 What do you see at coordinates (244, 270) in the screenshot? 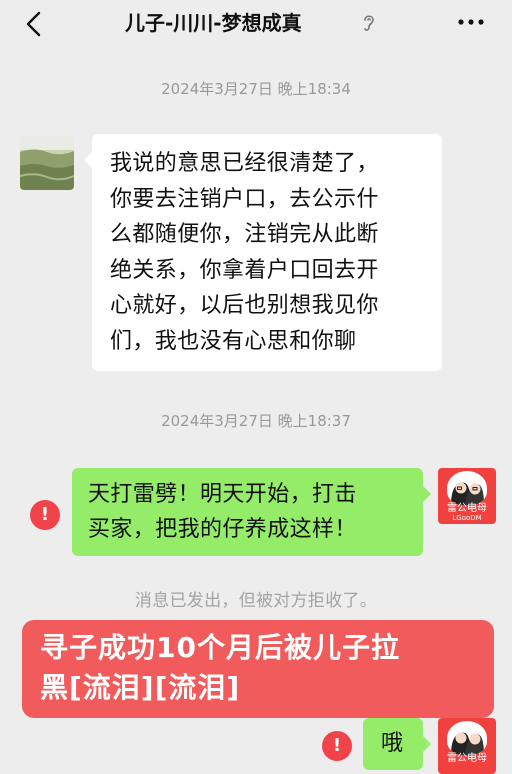
I see `message-line: 绝关系，你拿着户口回去开` at bounding box center [244, 270].